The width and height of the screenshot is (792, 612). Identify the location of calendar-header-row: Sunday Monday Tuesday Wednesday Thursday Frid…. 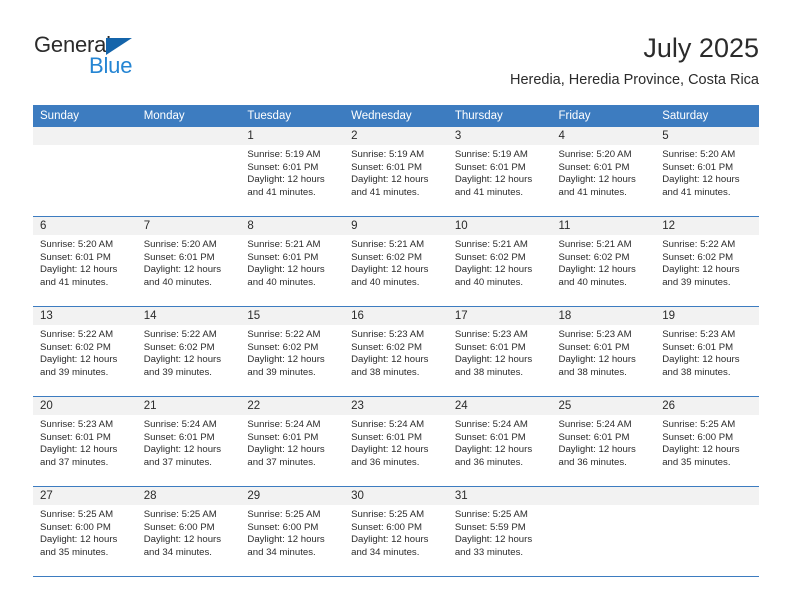
(396, 116).